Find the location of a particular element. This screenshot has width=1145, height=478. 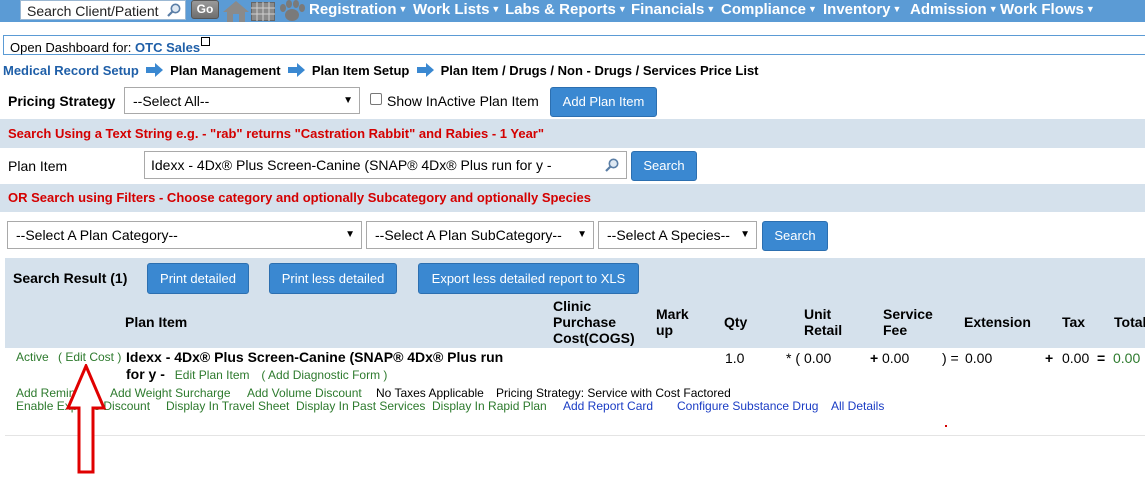

search-button: Search is located at coordinates (664, 166).